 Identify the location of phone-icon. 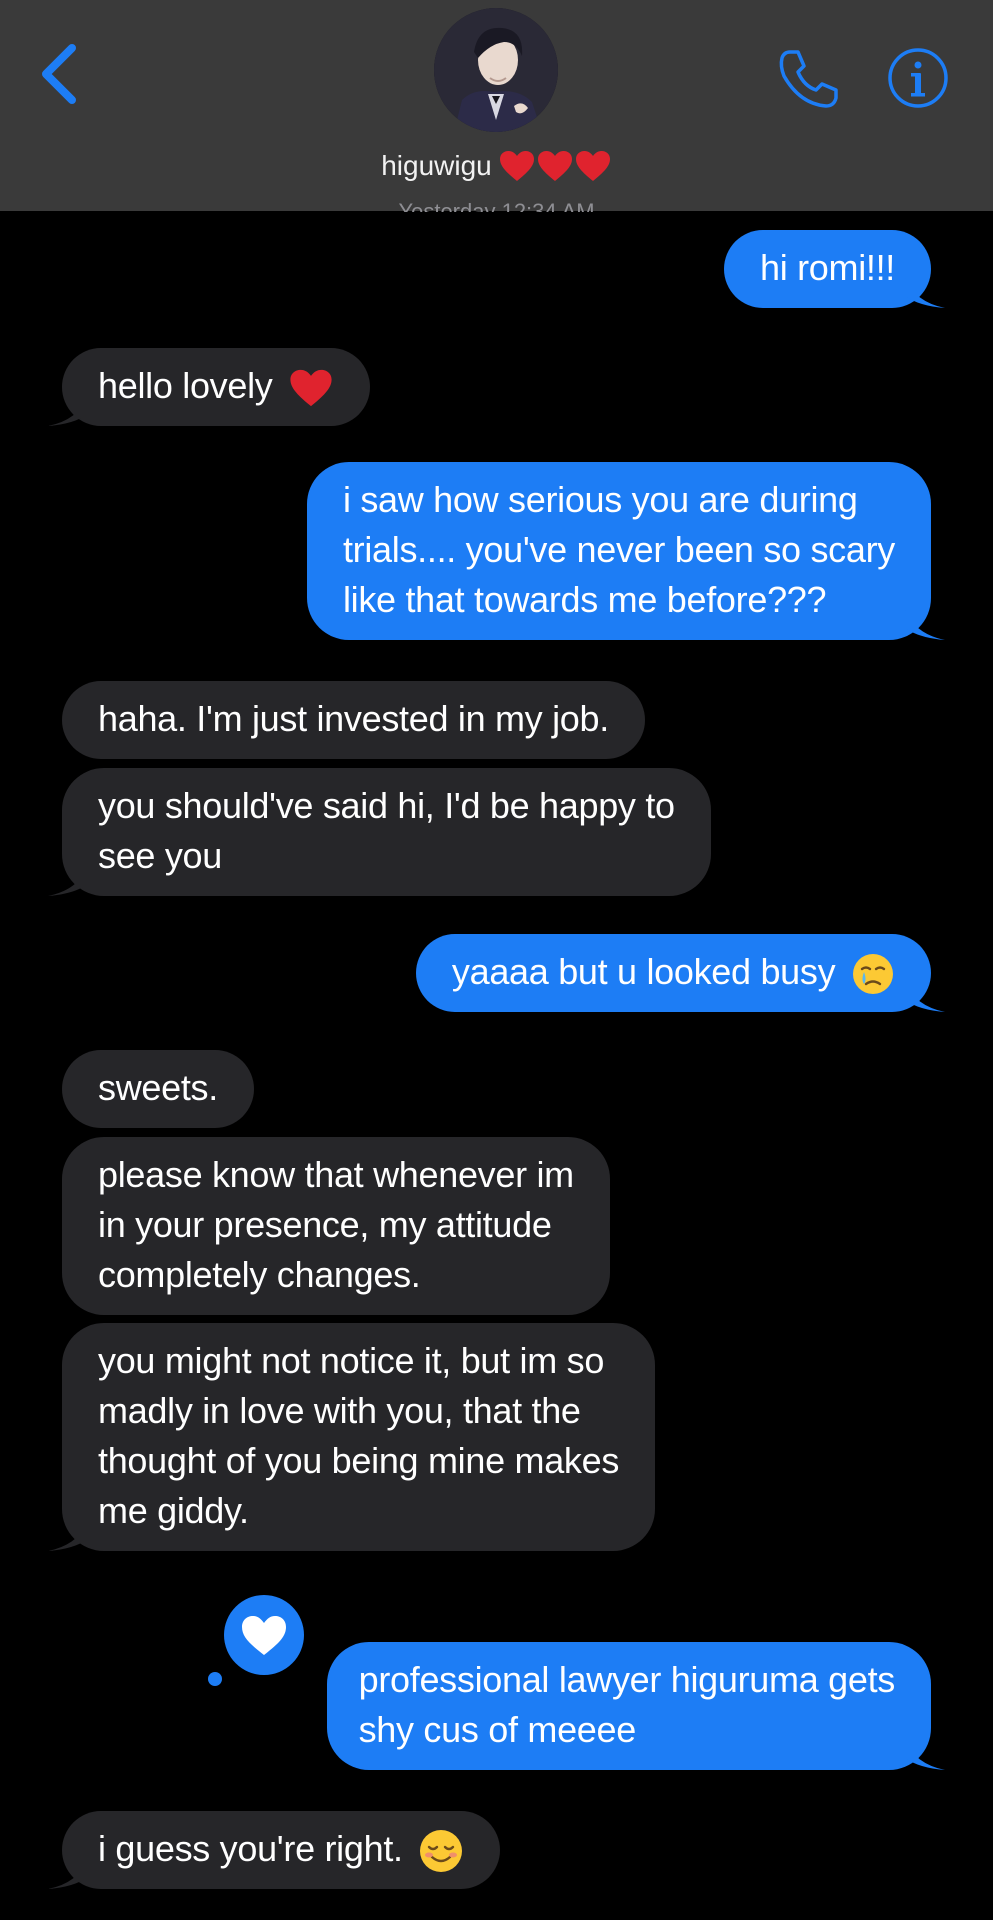
(808, 79).